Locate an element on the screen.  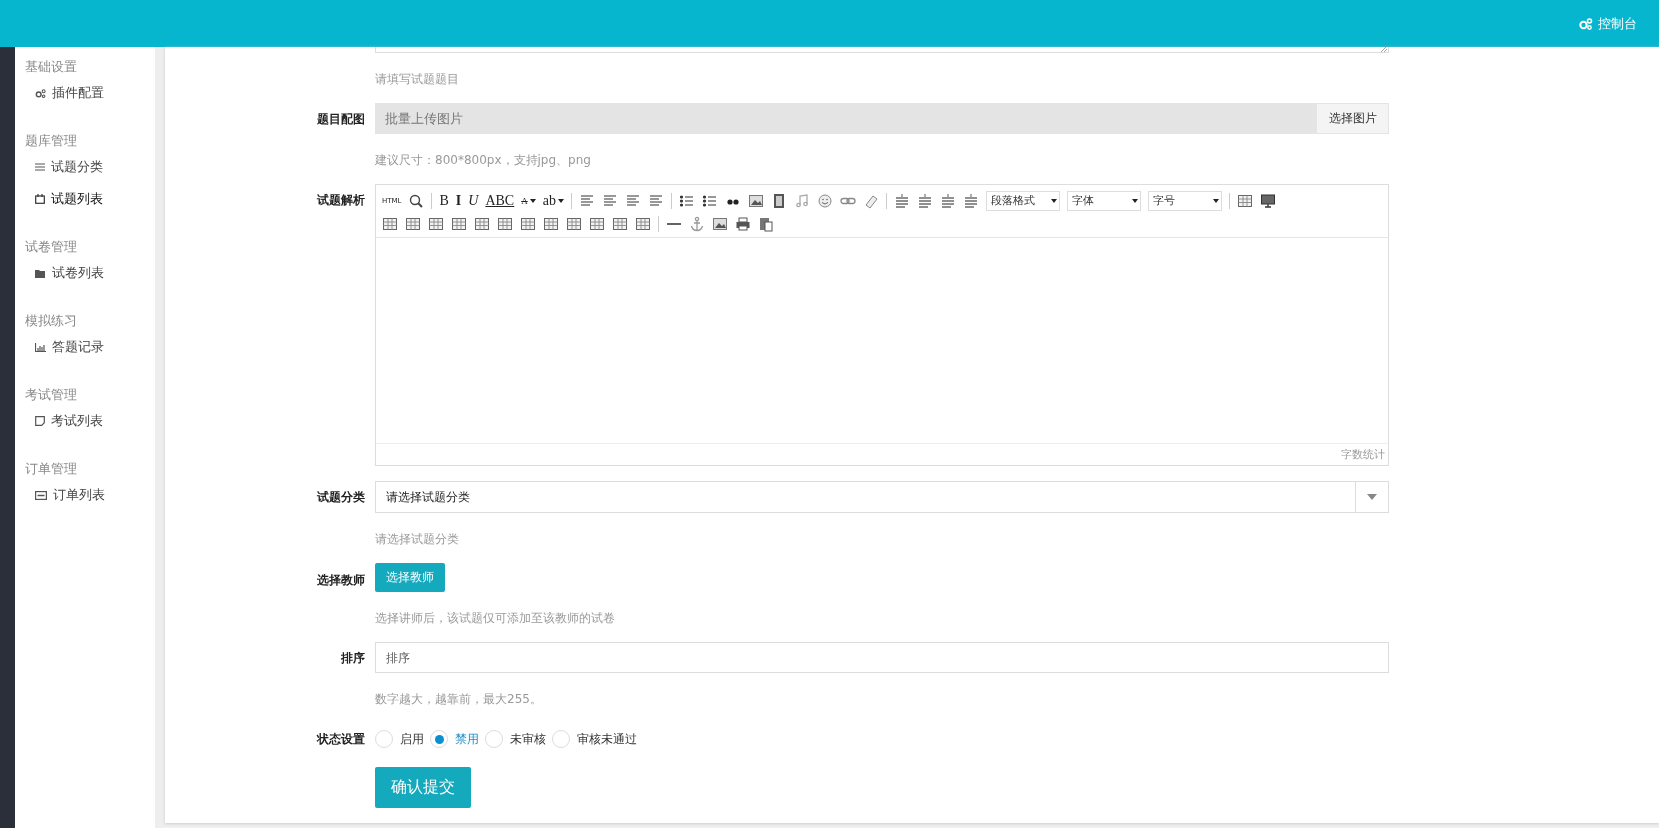
editor-select: 字体 is located at coordinates (1103, 200).